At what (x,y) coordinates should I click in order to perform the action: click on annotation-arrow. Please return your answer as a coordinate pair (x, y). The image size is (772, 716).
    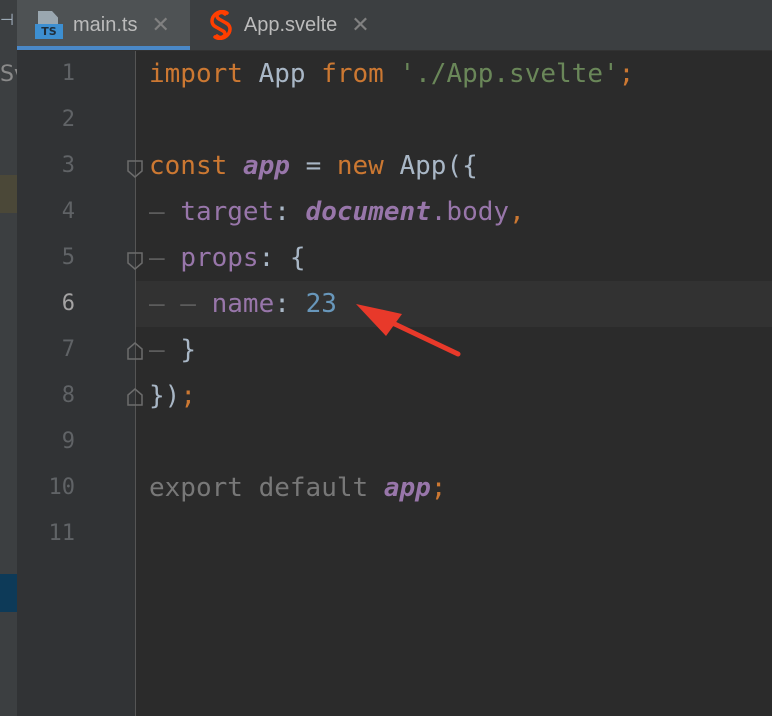
    Looking at the image, I should click on (408, 330).